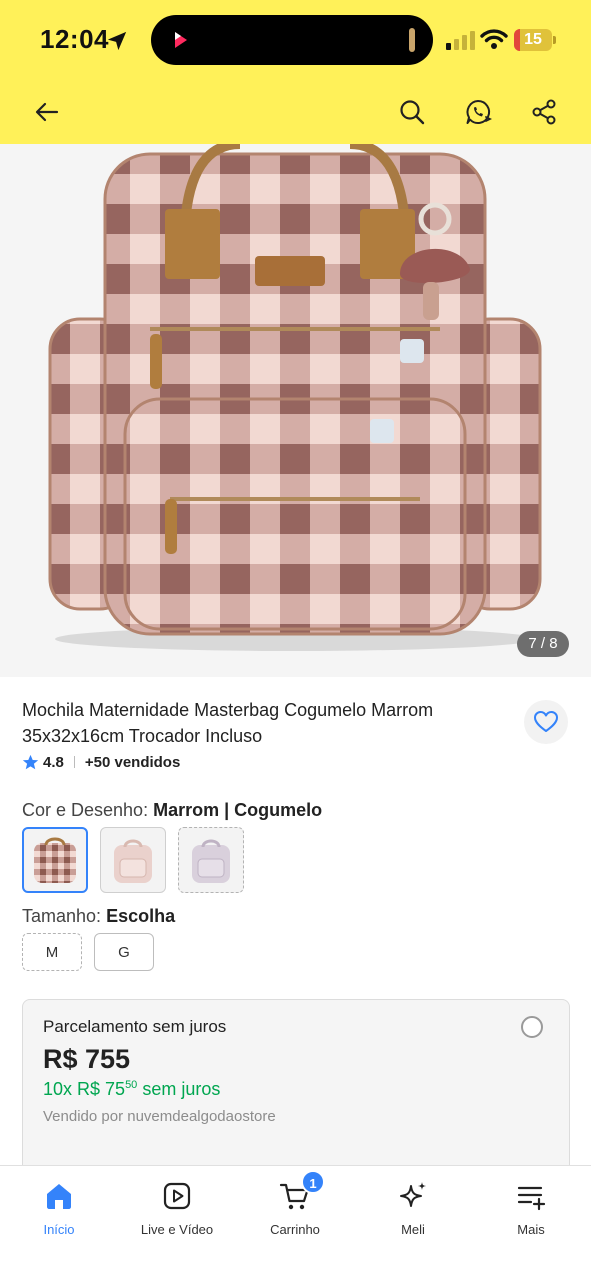 The image size is (591, 1280). I want to click on favorite-button, so click(546, 722).